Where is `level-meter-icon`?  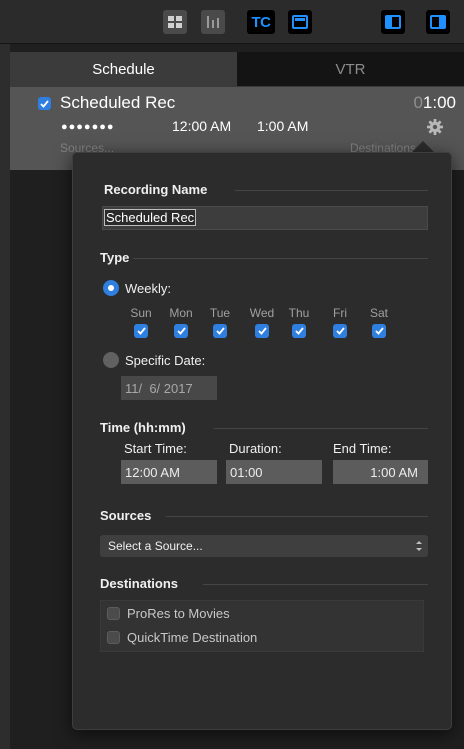
level-meter-icon is located at coordinates (213, 22).